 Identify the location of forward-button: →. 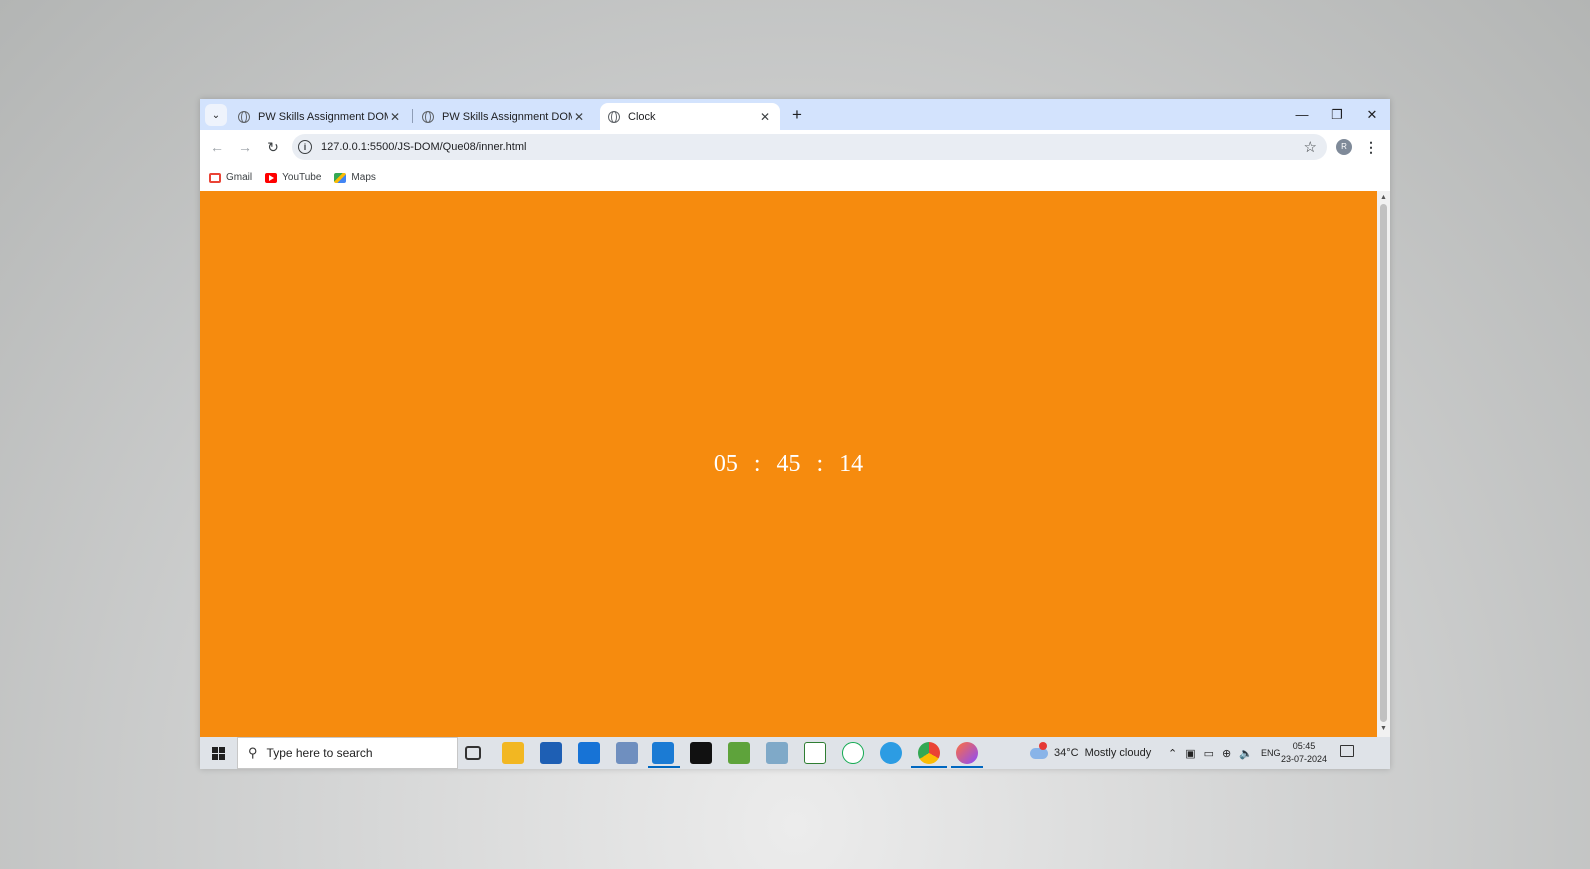
(245, 147).